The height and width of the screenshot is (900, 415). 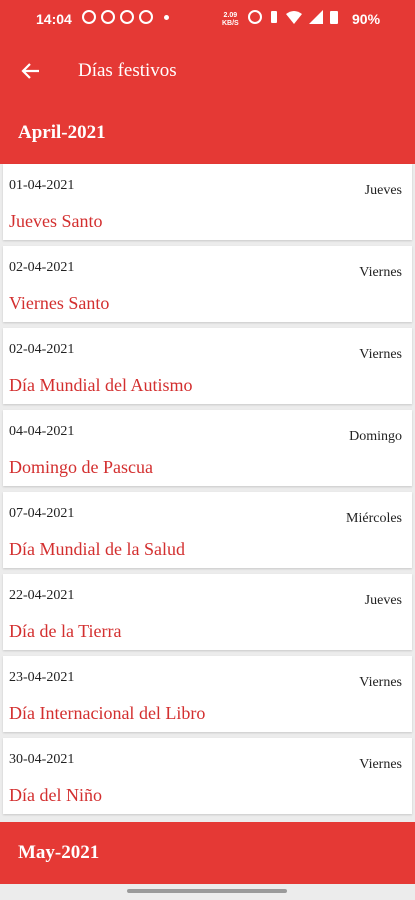 What do you see at coordinates (42, 431) in the screenshot?
I see `holiday-date: 04-04-2021` at bounding box center [42, 431].